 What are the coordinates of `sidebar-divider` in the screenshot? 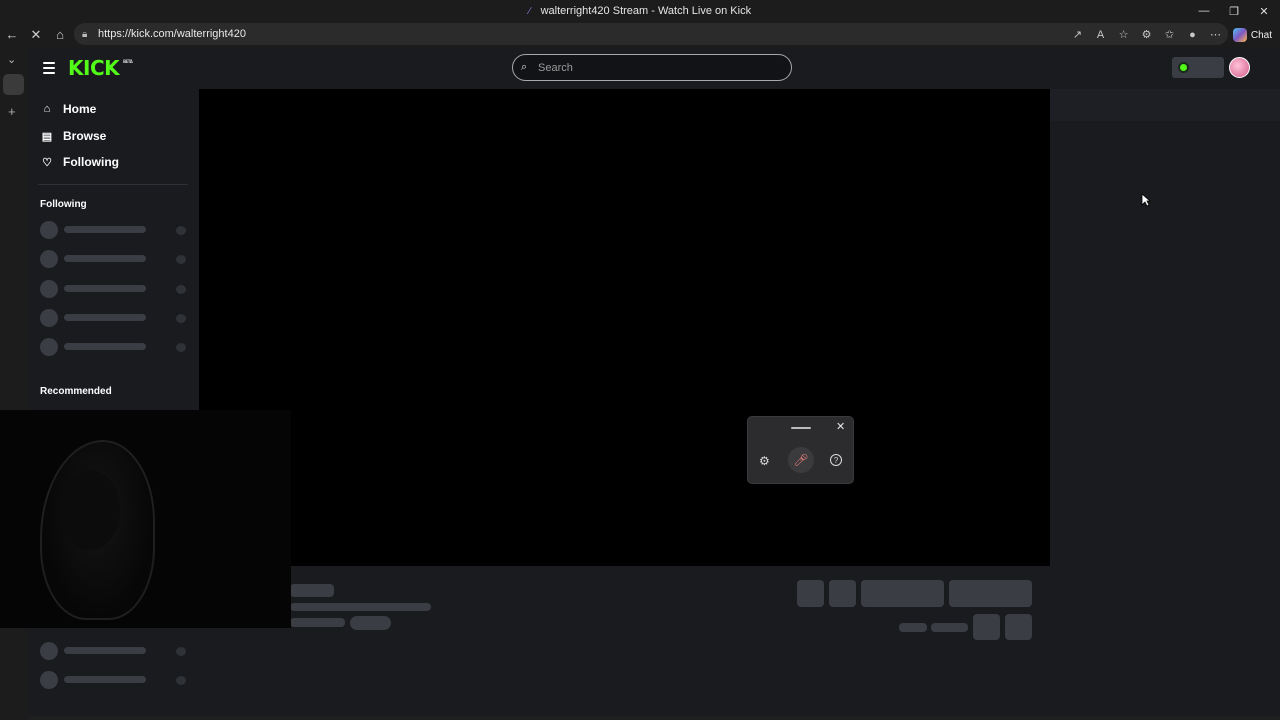 It's located at (113, 184).